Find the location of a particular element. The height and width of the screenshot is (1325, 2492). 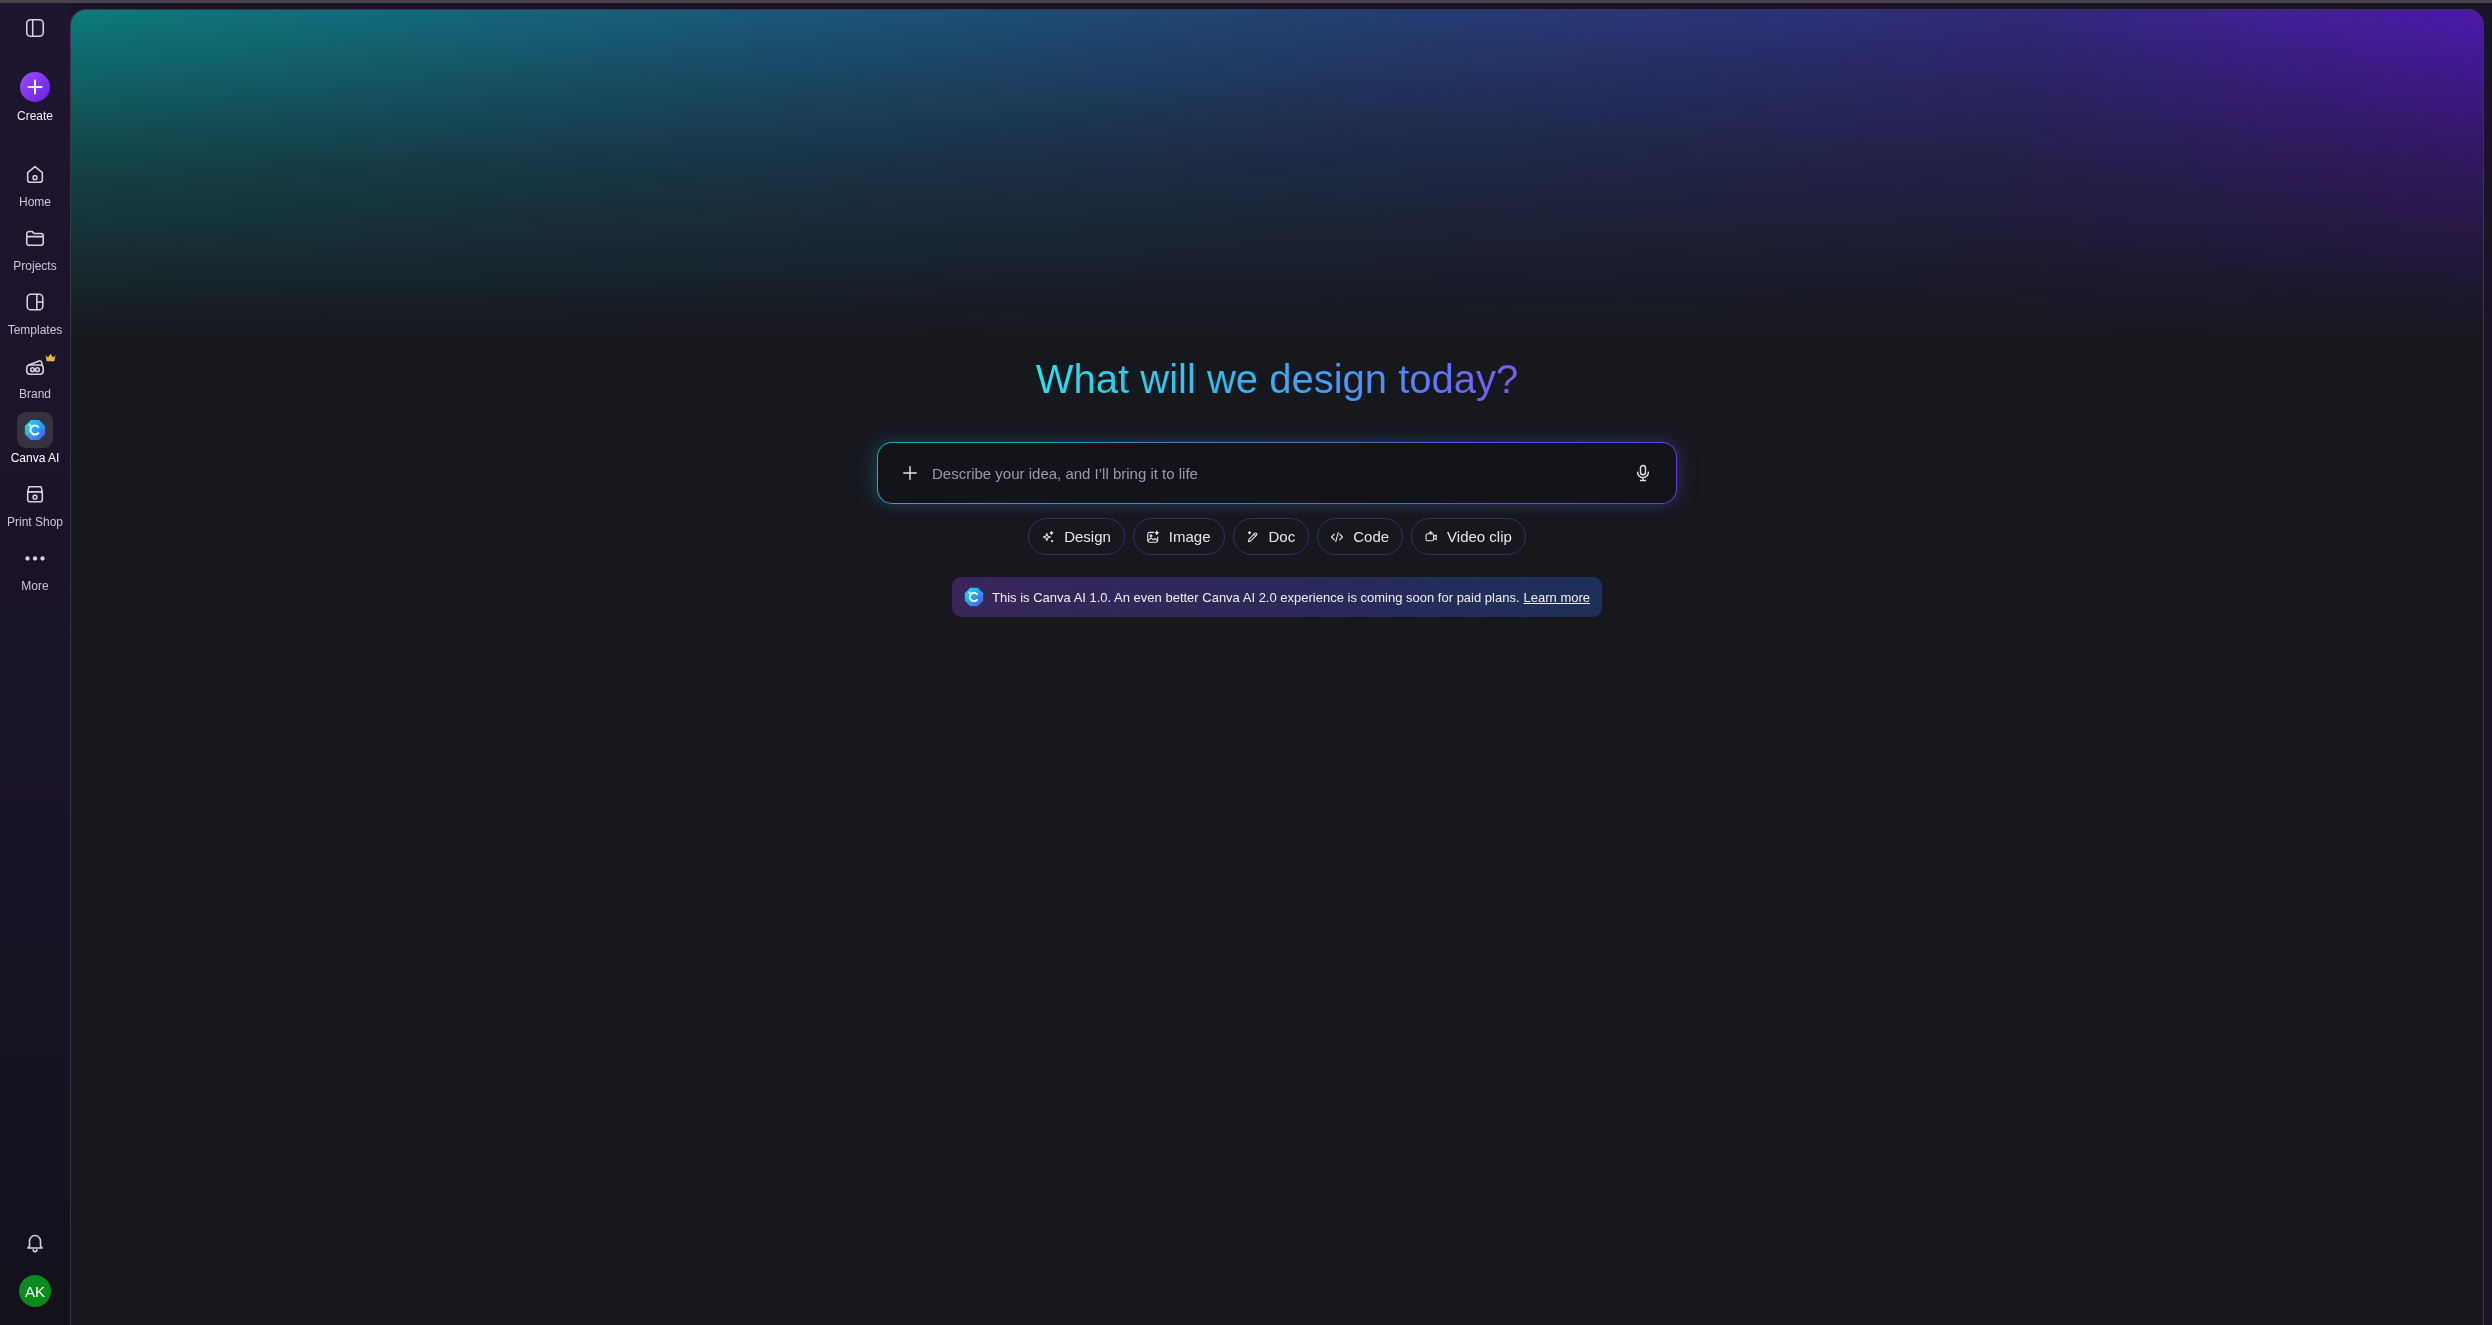

notice-text: This is Canva AI 1.0. An even better Canva AI 2.0 experience is coming soon for paid plans. is located at coordinates (1256, 597).